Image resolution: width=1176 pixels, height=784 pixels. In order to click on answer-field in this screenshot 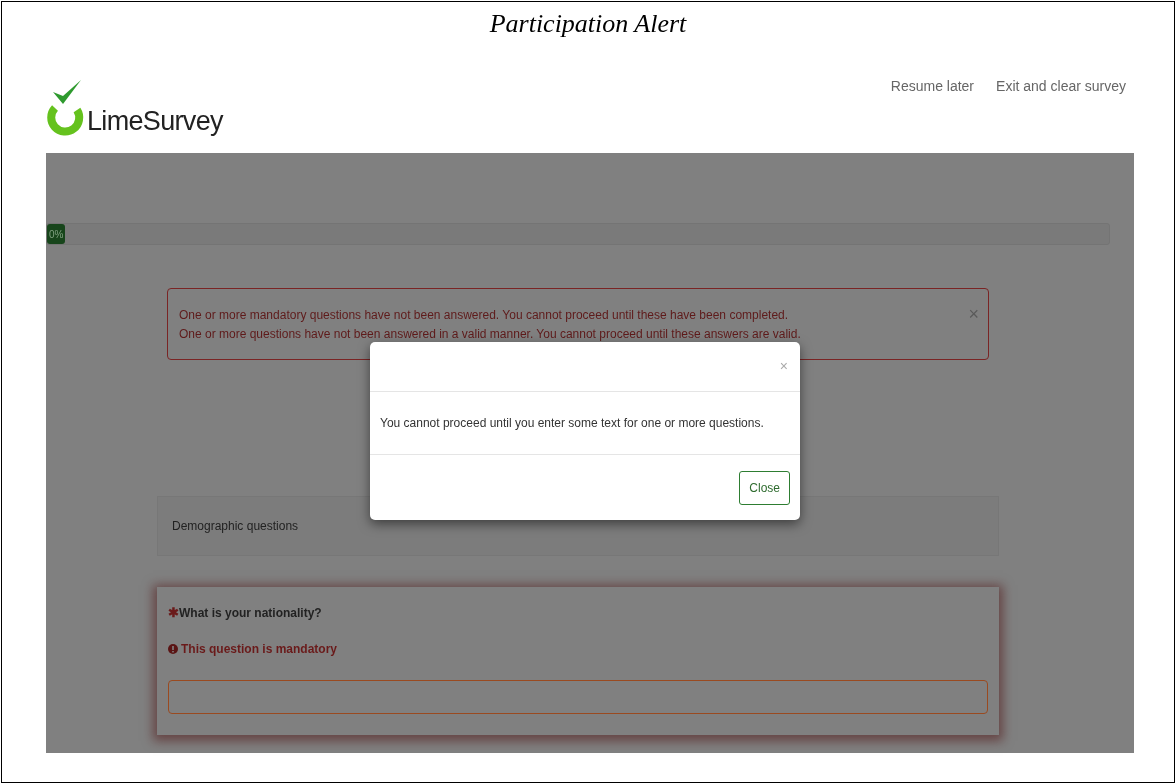, I will do `click(578, 696)`.